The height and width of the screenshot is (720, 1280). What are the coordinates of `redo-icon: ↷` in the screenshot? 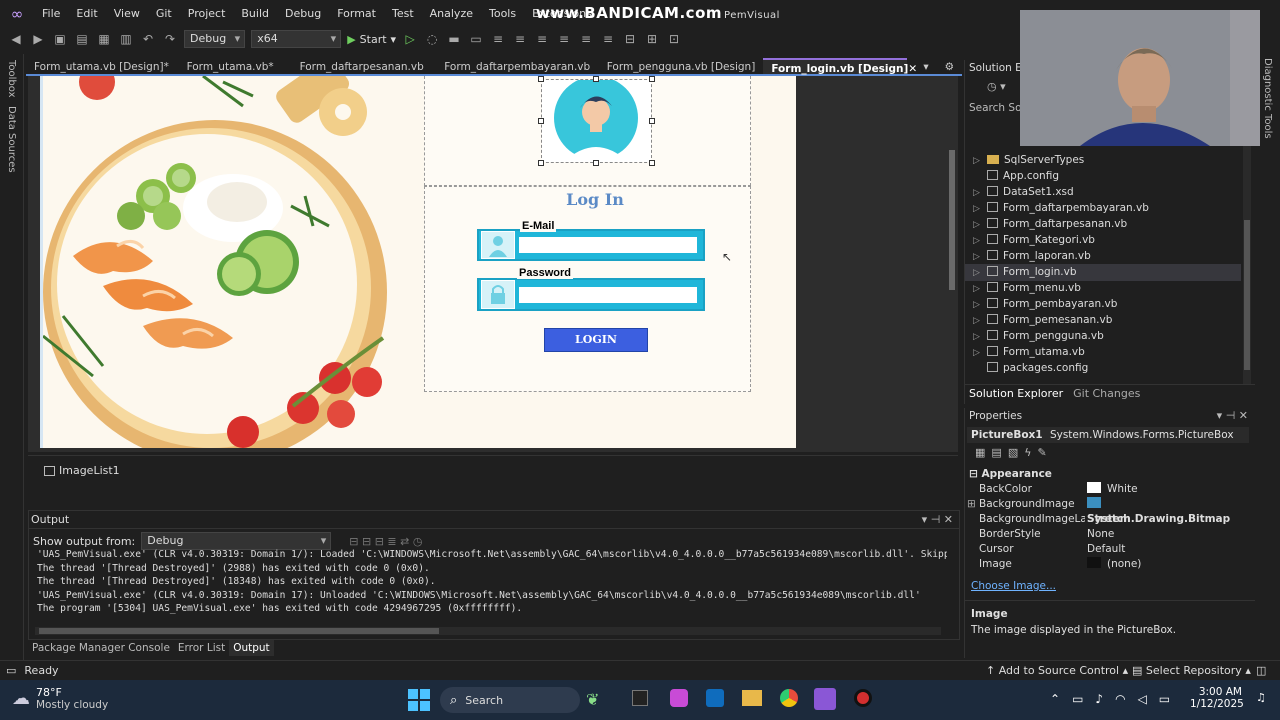 It's located at (170, 39).